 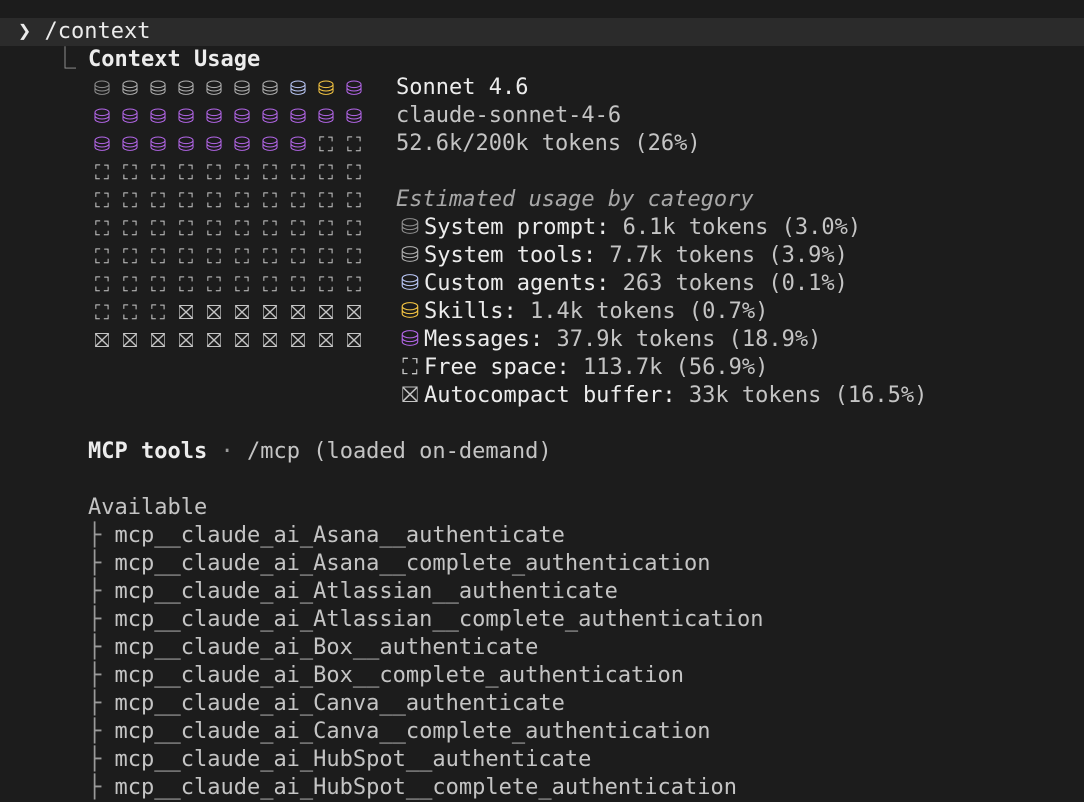 What do you see at coordinates (669, 367) in the screenshot?
I see `legend-value: 113.7k (56.9%)` at bounding box center [669, 367].